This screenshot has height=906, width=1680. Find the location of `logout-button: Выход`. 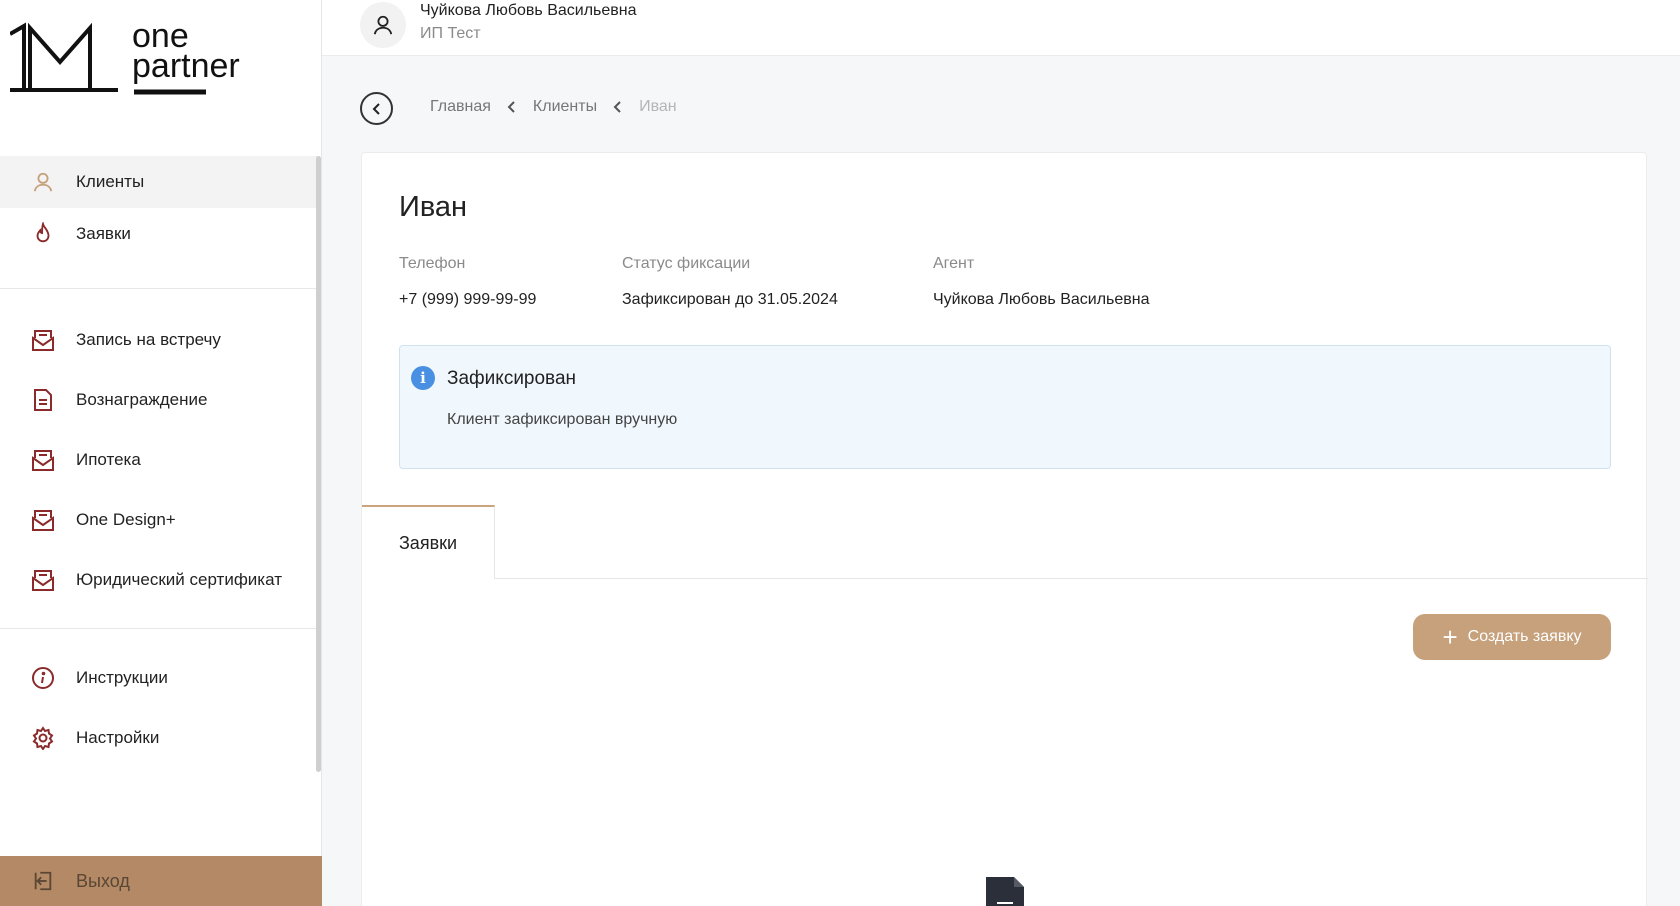

logout-button: Выход is located at coordinates (161, 881).